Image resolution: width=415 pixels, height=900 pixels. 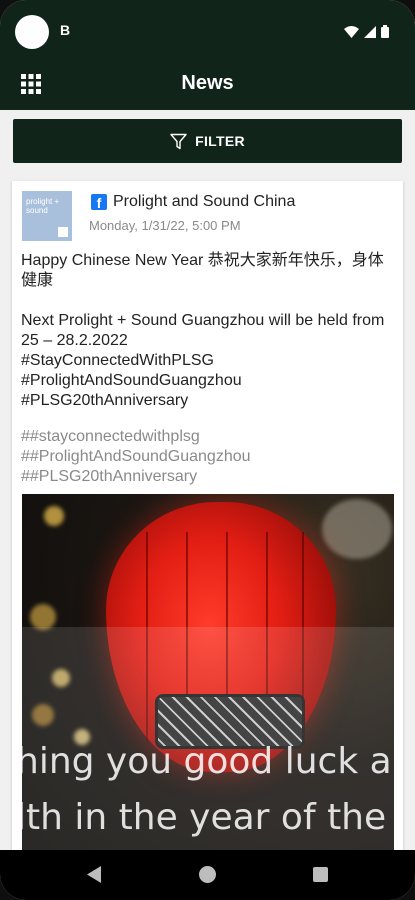 I want to click on battery-icon, so click(x=385, y=31).